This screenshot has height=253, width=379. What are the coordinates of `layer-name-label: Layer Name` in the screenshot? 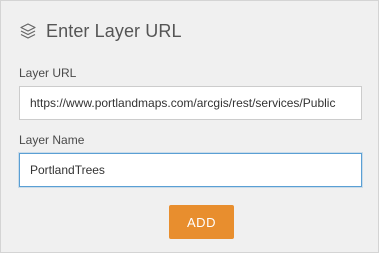 It's located at (52, 140).